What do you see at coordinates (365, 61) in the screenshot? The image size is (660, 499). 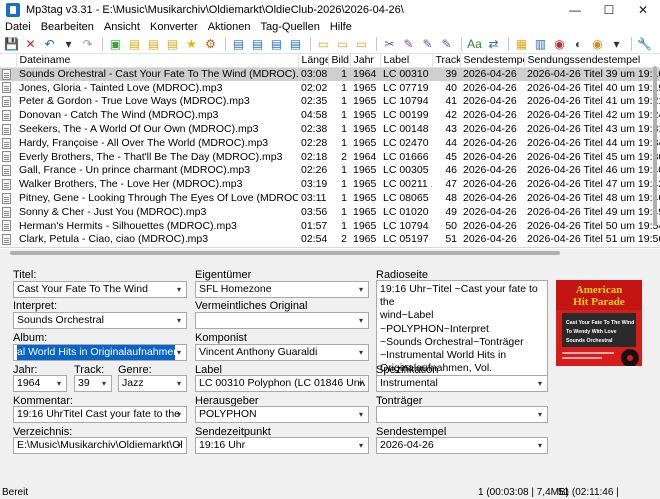 I see `col-jahr: Jahr` at bounding box center [365, 61].